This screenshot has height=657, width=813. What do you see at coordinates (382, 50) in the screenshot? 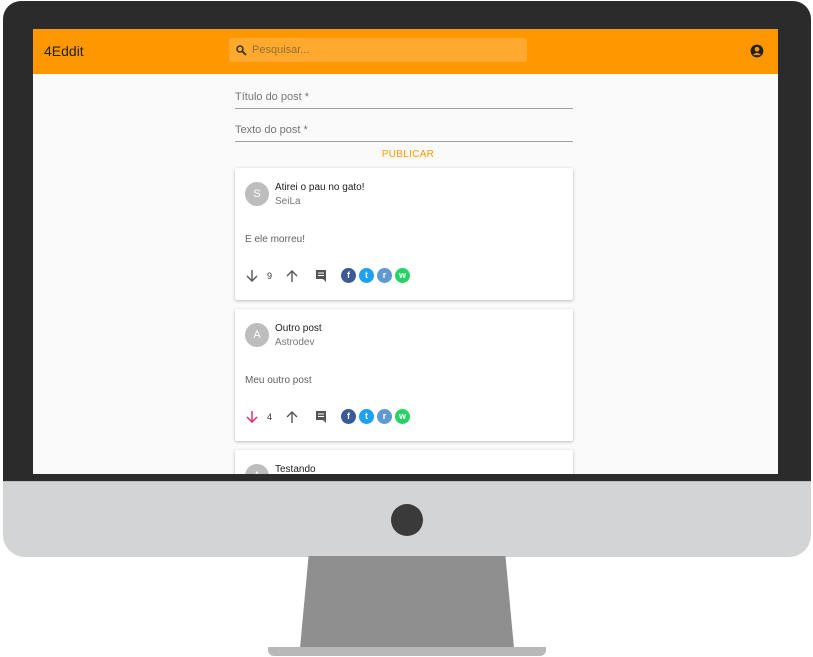
I see `search-input` at bounding box center [382, 50].